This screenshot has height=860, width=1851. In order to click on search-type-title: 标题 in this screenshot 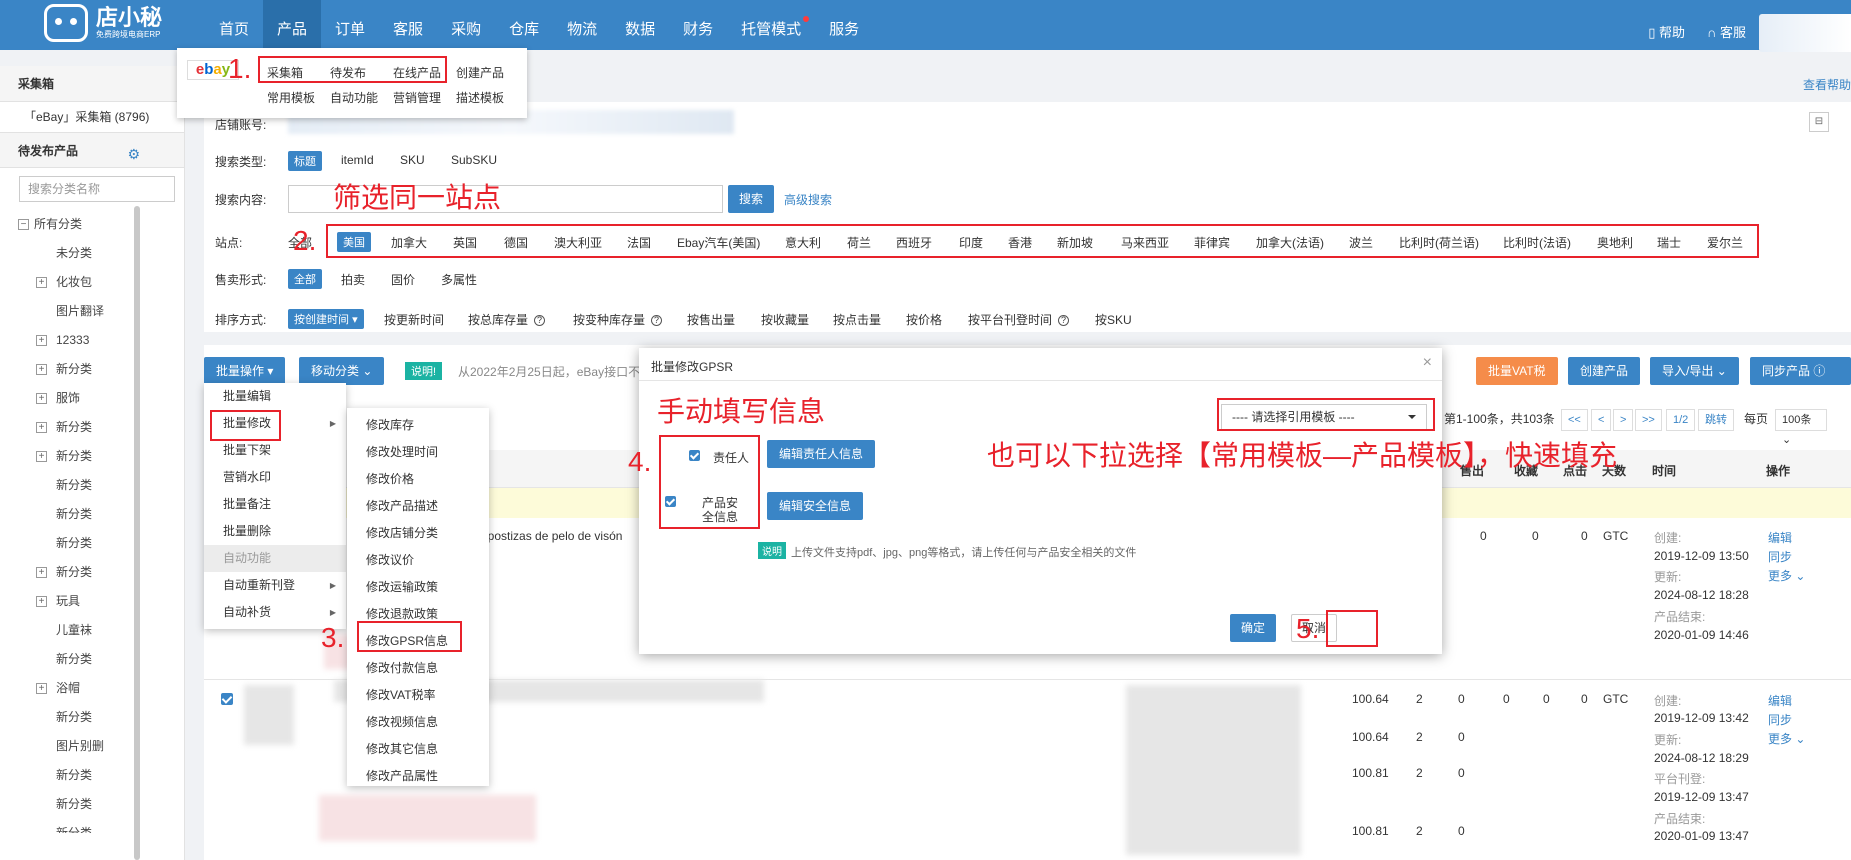, I will do `click(305, 161)`.